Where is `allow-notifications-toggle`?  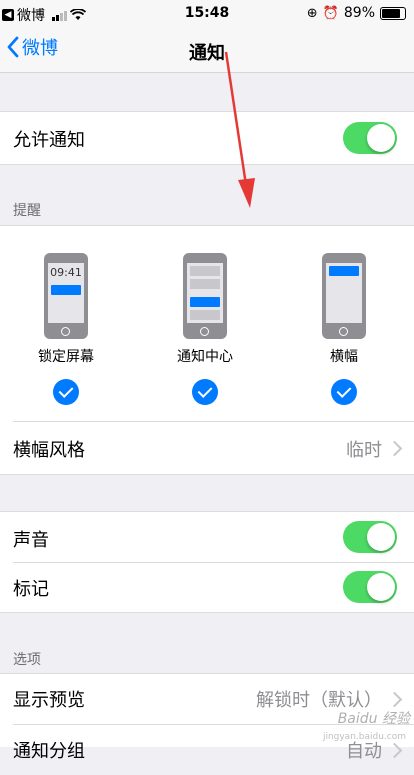
allow-notifications-toggle is located at coordinates (370, 138).